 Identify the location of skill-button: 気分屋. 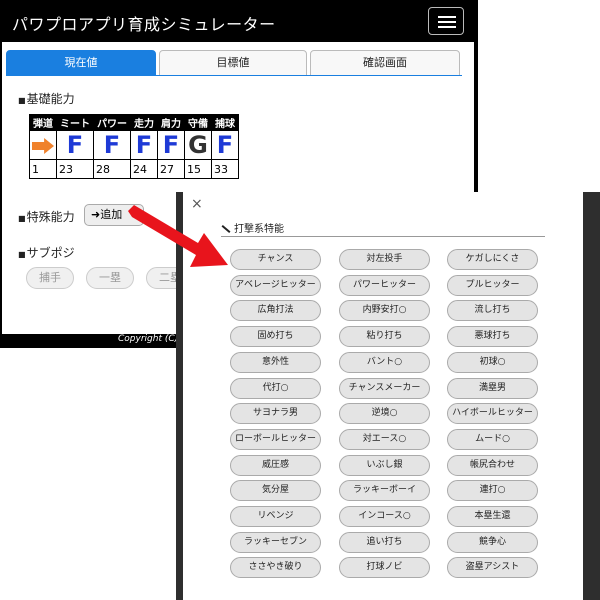
(275, 491).